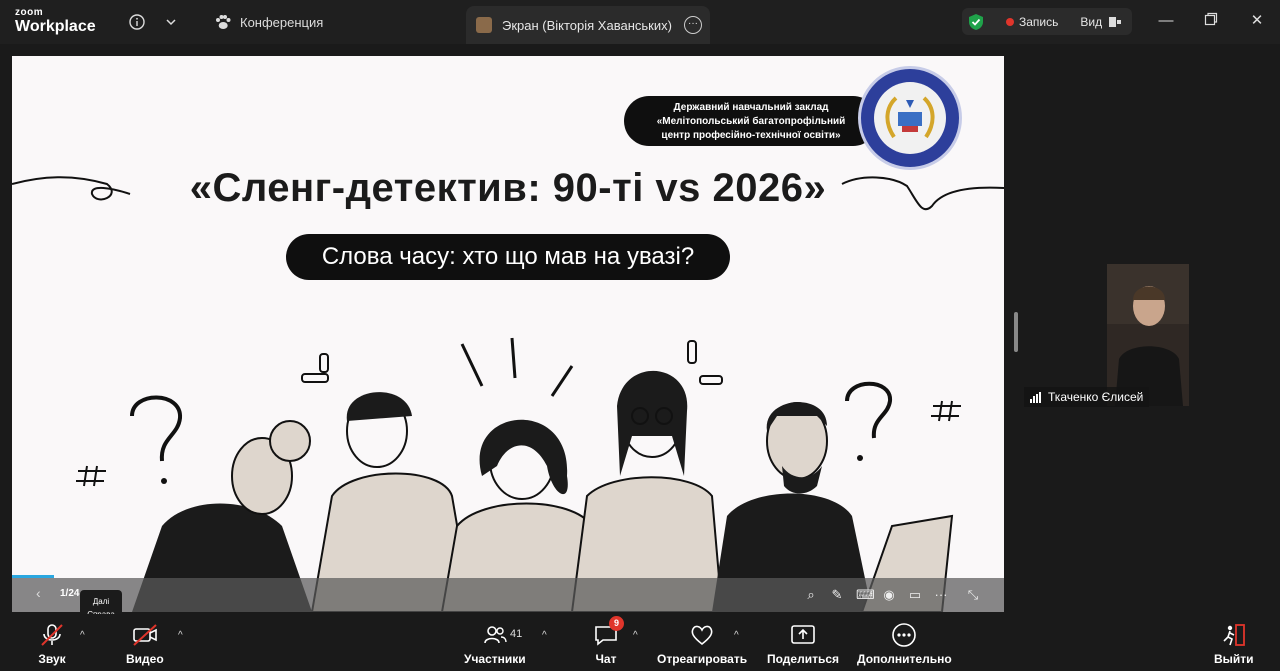 This screenshot has width=1280, height=671. What do you see at coordinates (495, 659) in the screenshot?
I see `participants-label: Участники` at bounding box center [495, 659].